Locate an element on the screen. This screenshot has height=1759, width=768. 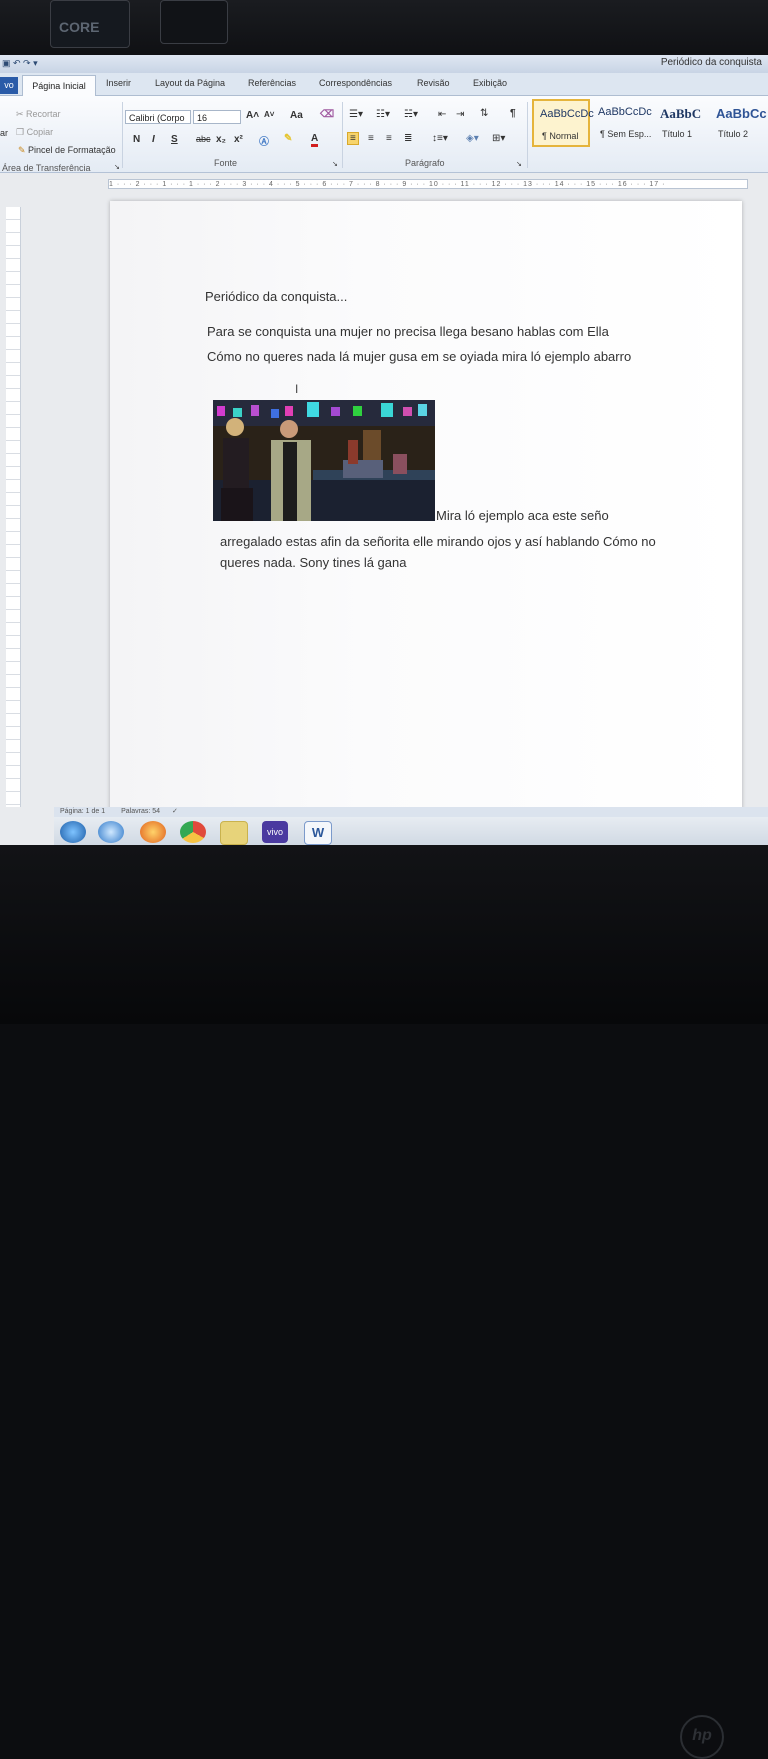
firefox-icon is located at coordinates (153, 832).